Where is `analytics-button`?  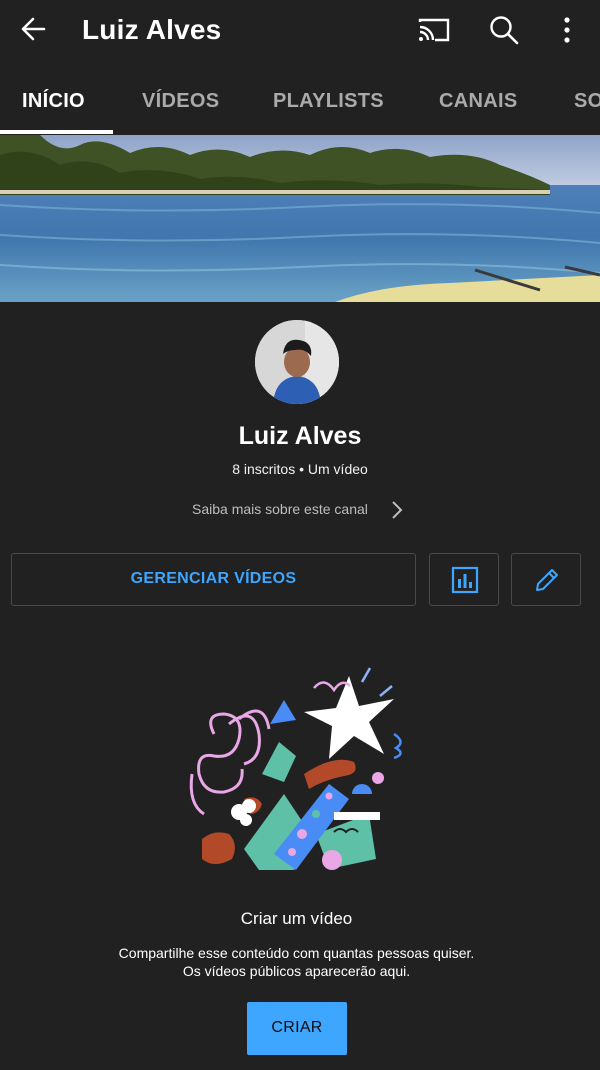 analytics-button is located at coordinates (464, 579).